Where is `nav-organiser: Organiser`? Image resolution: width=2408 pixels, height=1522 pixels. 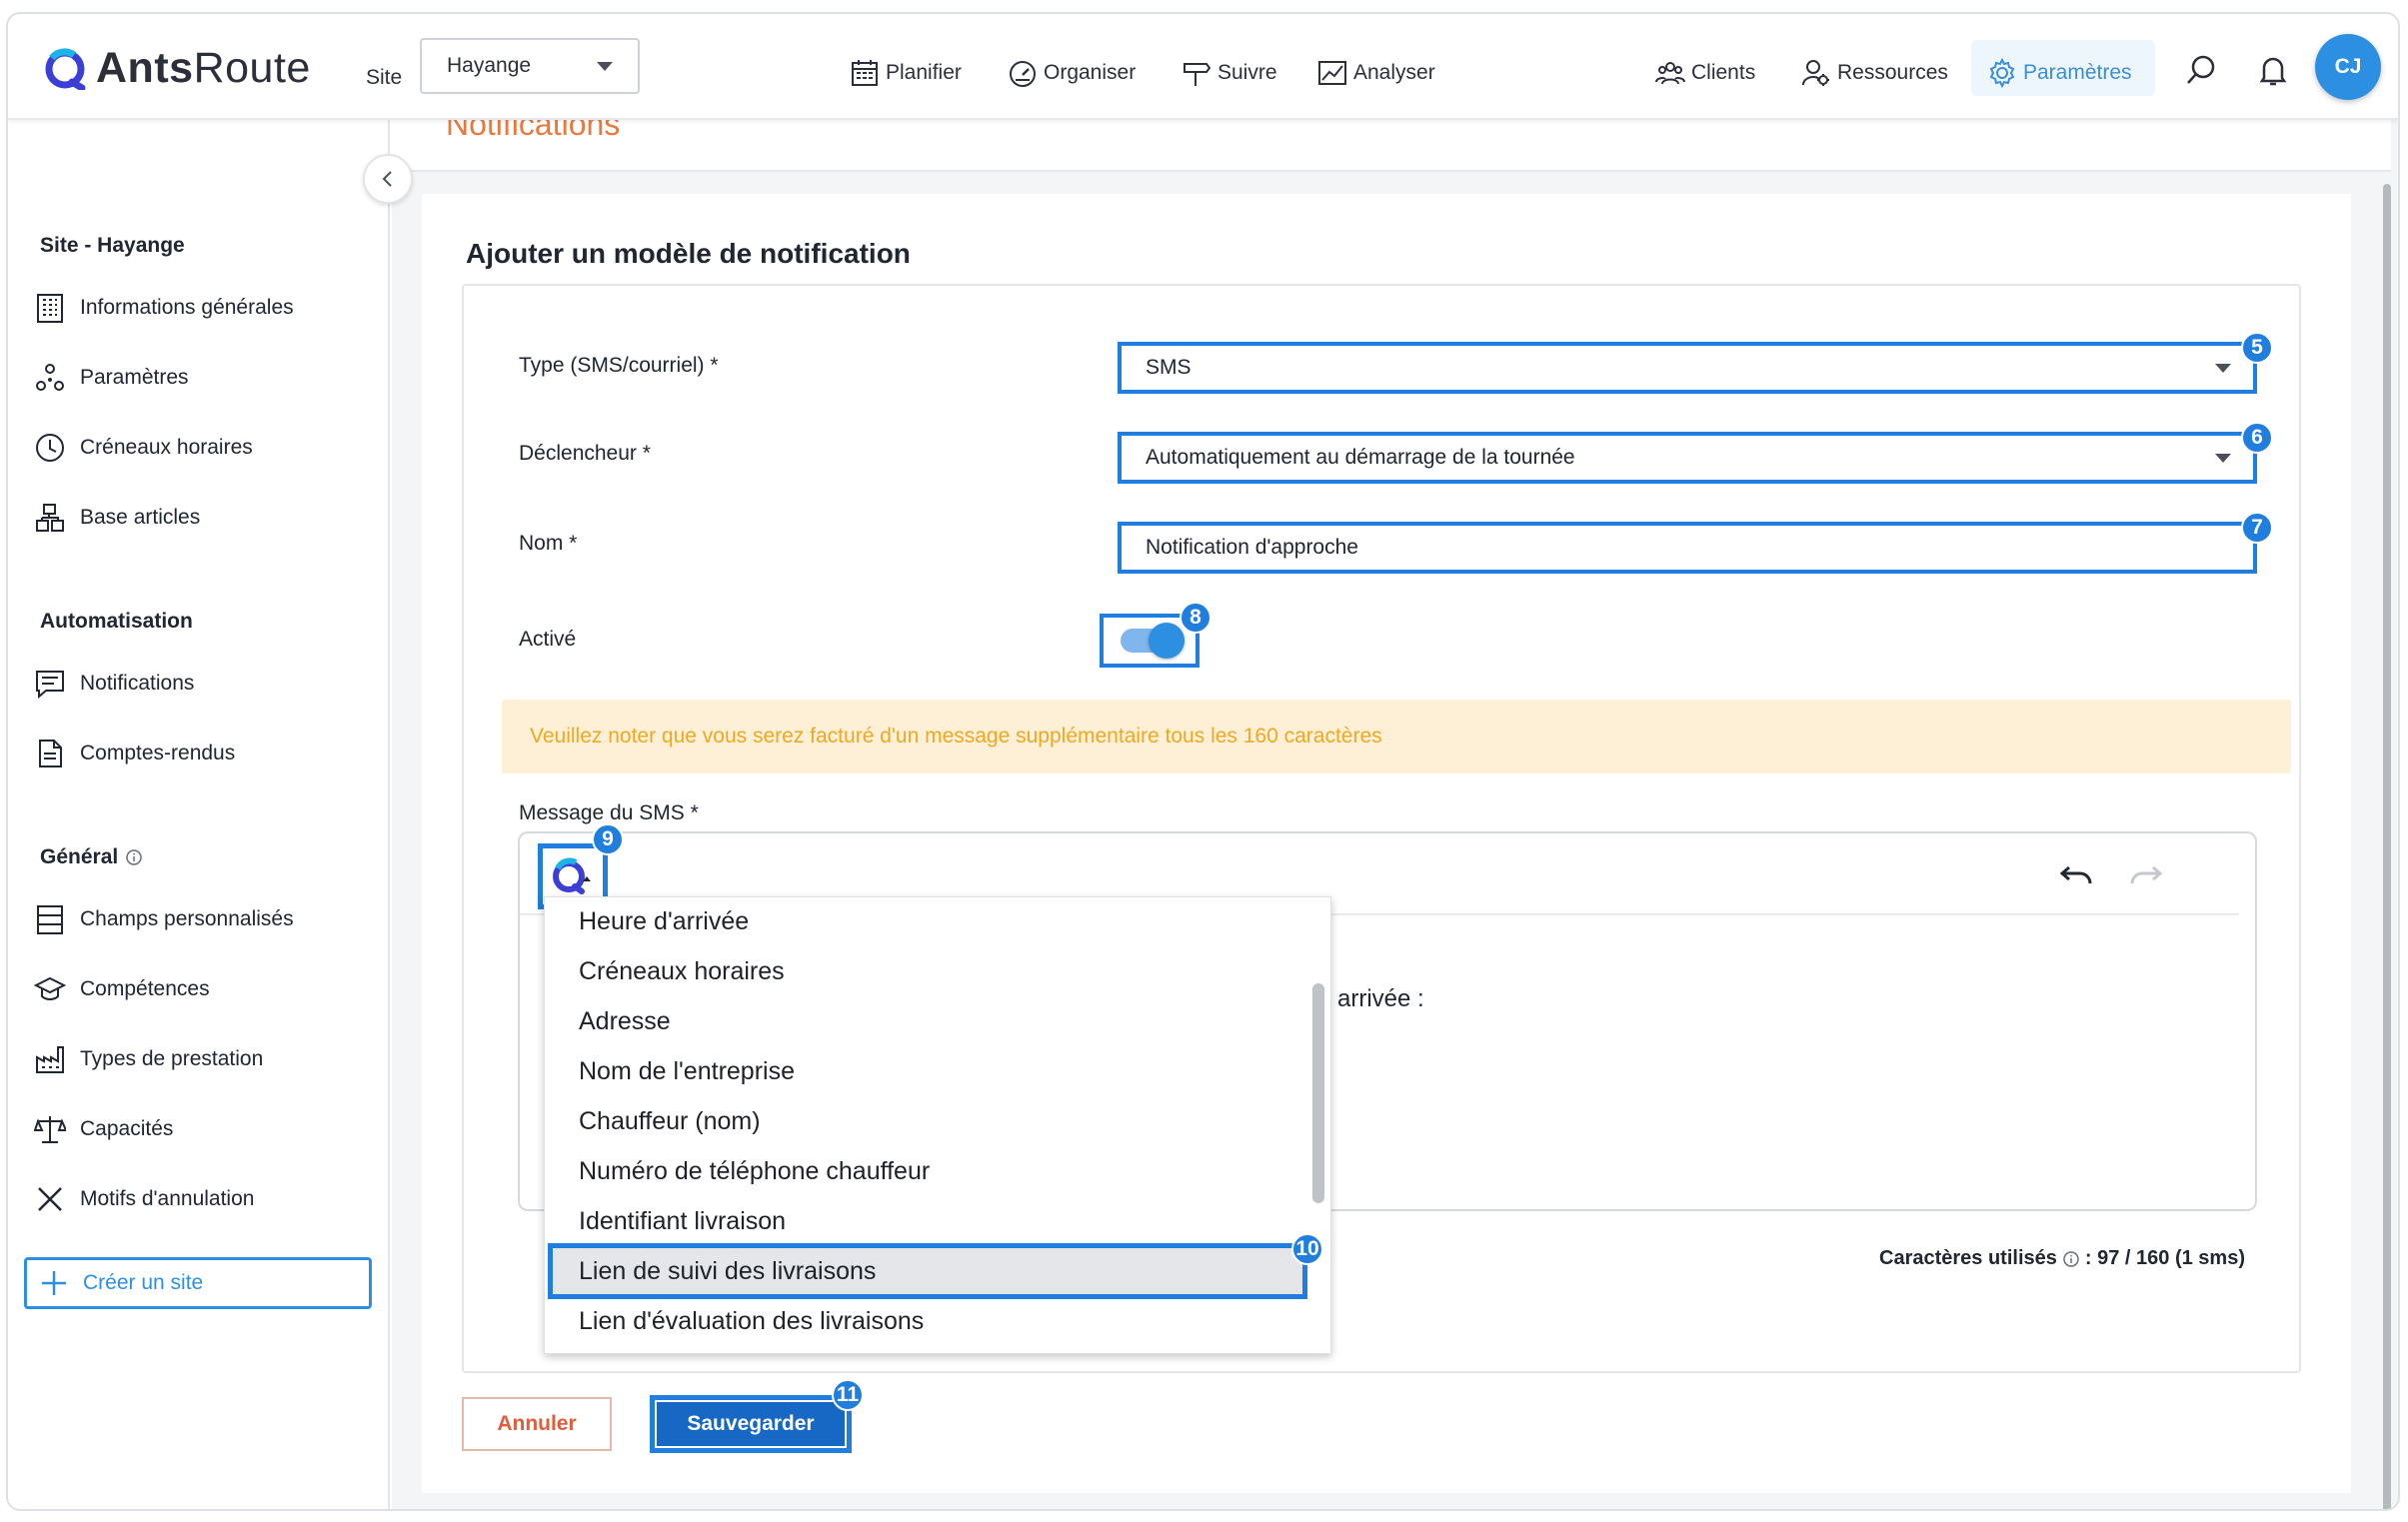
nav-organiser: Organiser is located at coordinates (1072, 73).